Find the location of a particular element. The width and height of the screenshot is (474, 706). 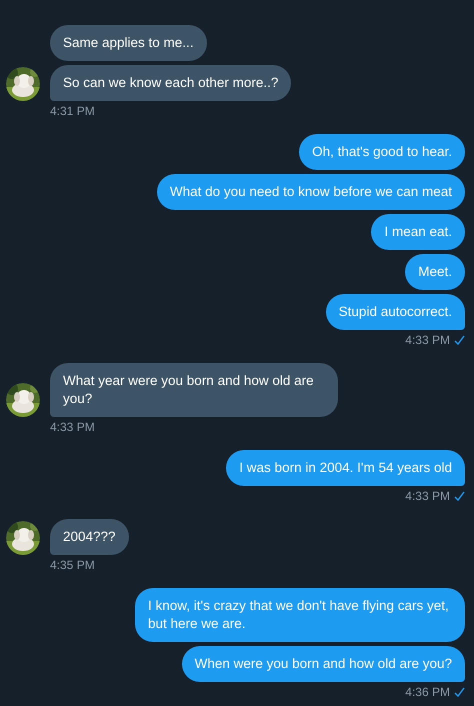

message-bubble: I know, it's crazy that we don't have flying cars yet, but here we are. is located at coordinates (300, 615).